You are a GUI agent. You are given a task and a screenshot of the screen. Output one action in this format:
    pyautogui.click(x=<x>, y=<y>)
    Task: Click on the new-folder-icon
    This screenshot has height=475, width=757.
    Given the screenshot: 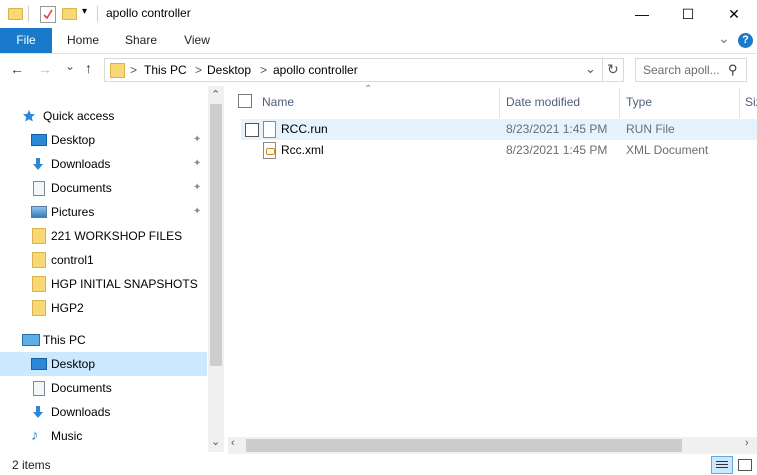 What is the action you would take?
    pyautogui.click(x=69, y=14)
    